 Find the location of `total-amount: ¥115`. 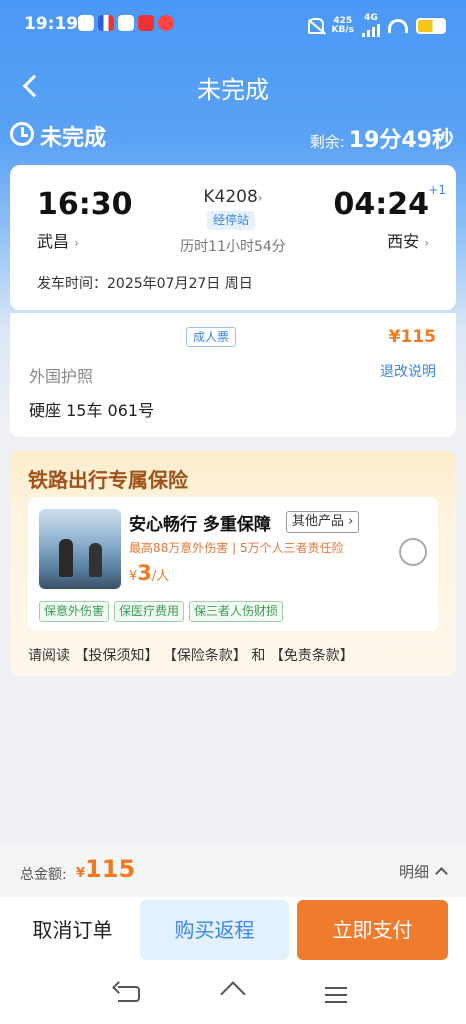

total-amount: ¥115 is located at coordinates (105, 869).